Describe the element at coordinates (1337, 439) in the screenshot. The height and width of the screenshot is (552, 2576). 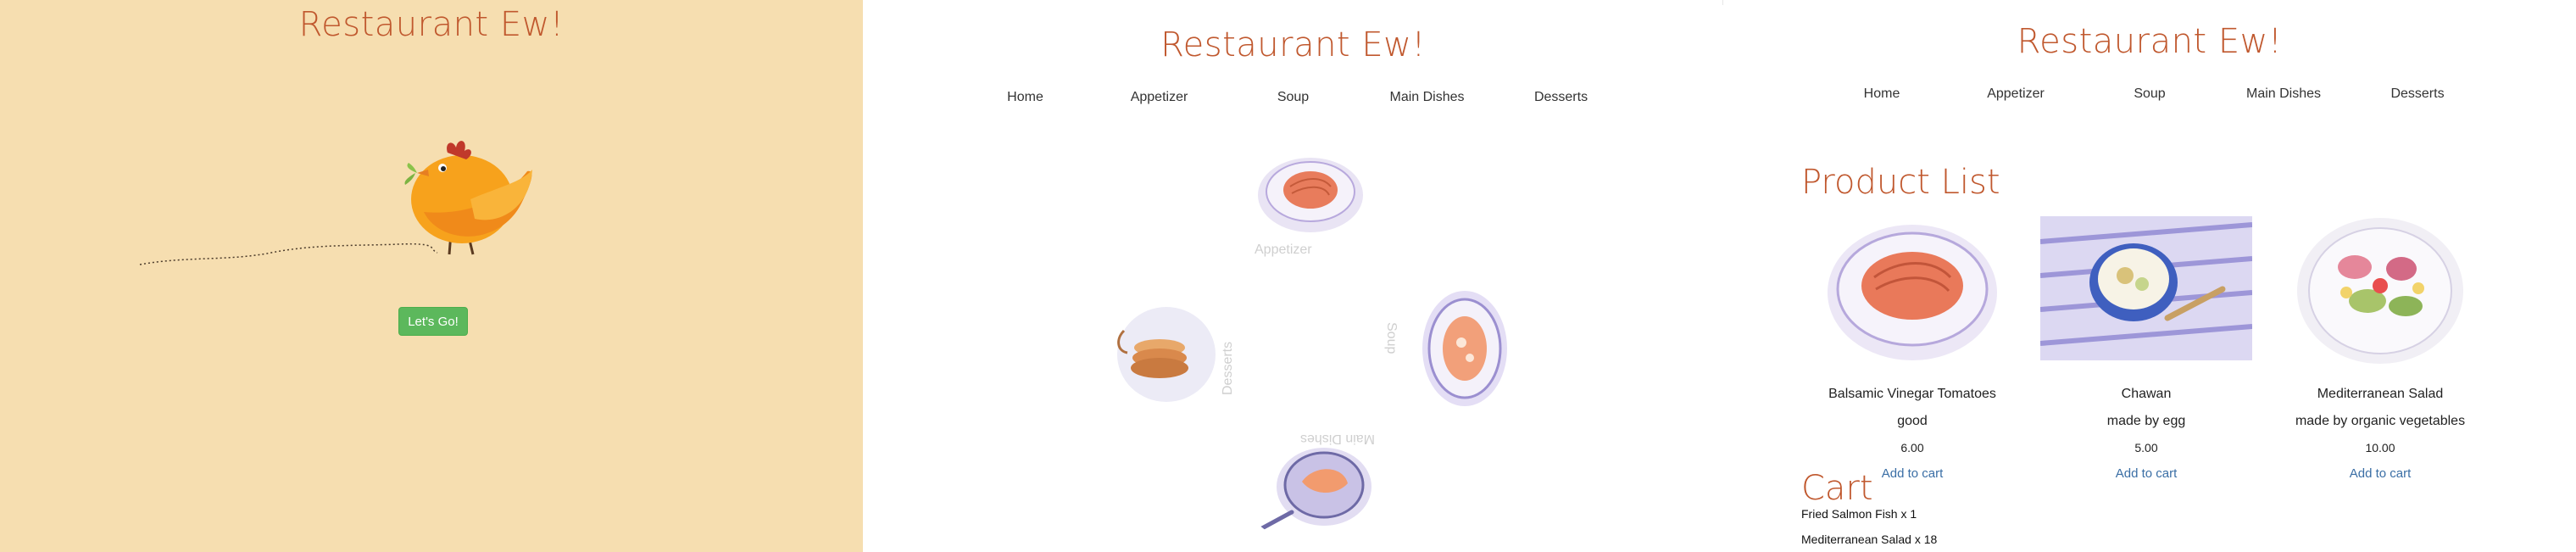
I see `wheel-label-main-dishes: Main Dishes` at that location.